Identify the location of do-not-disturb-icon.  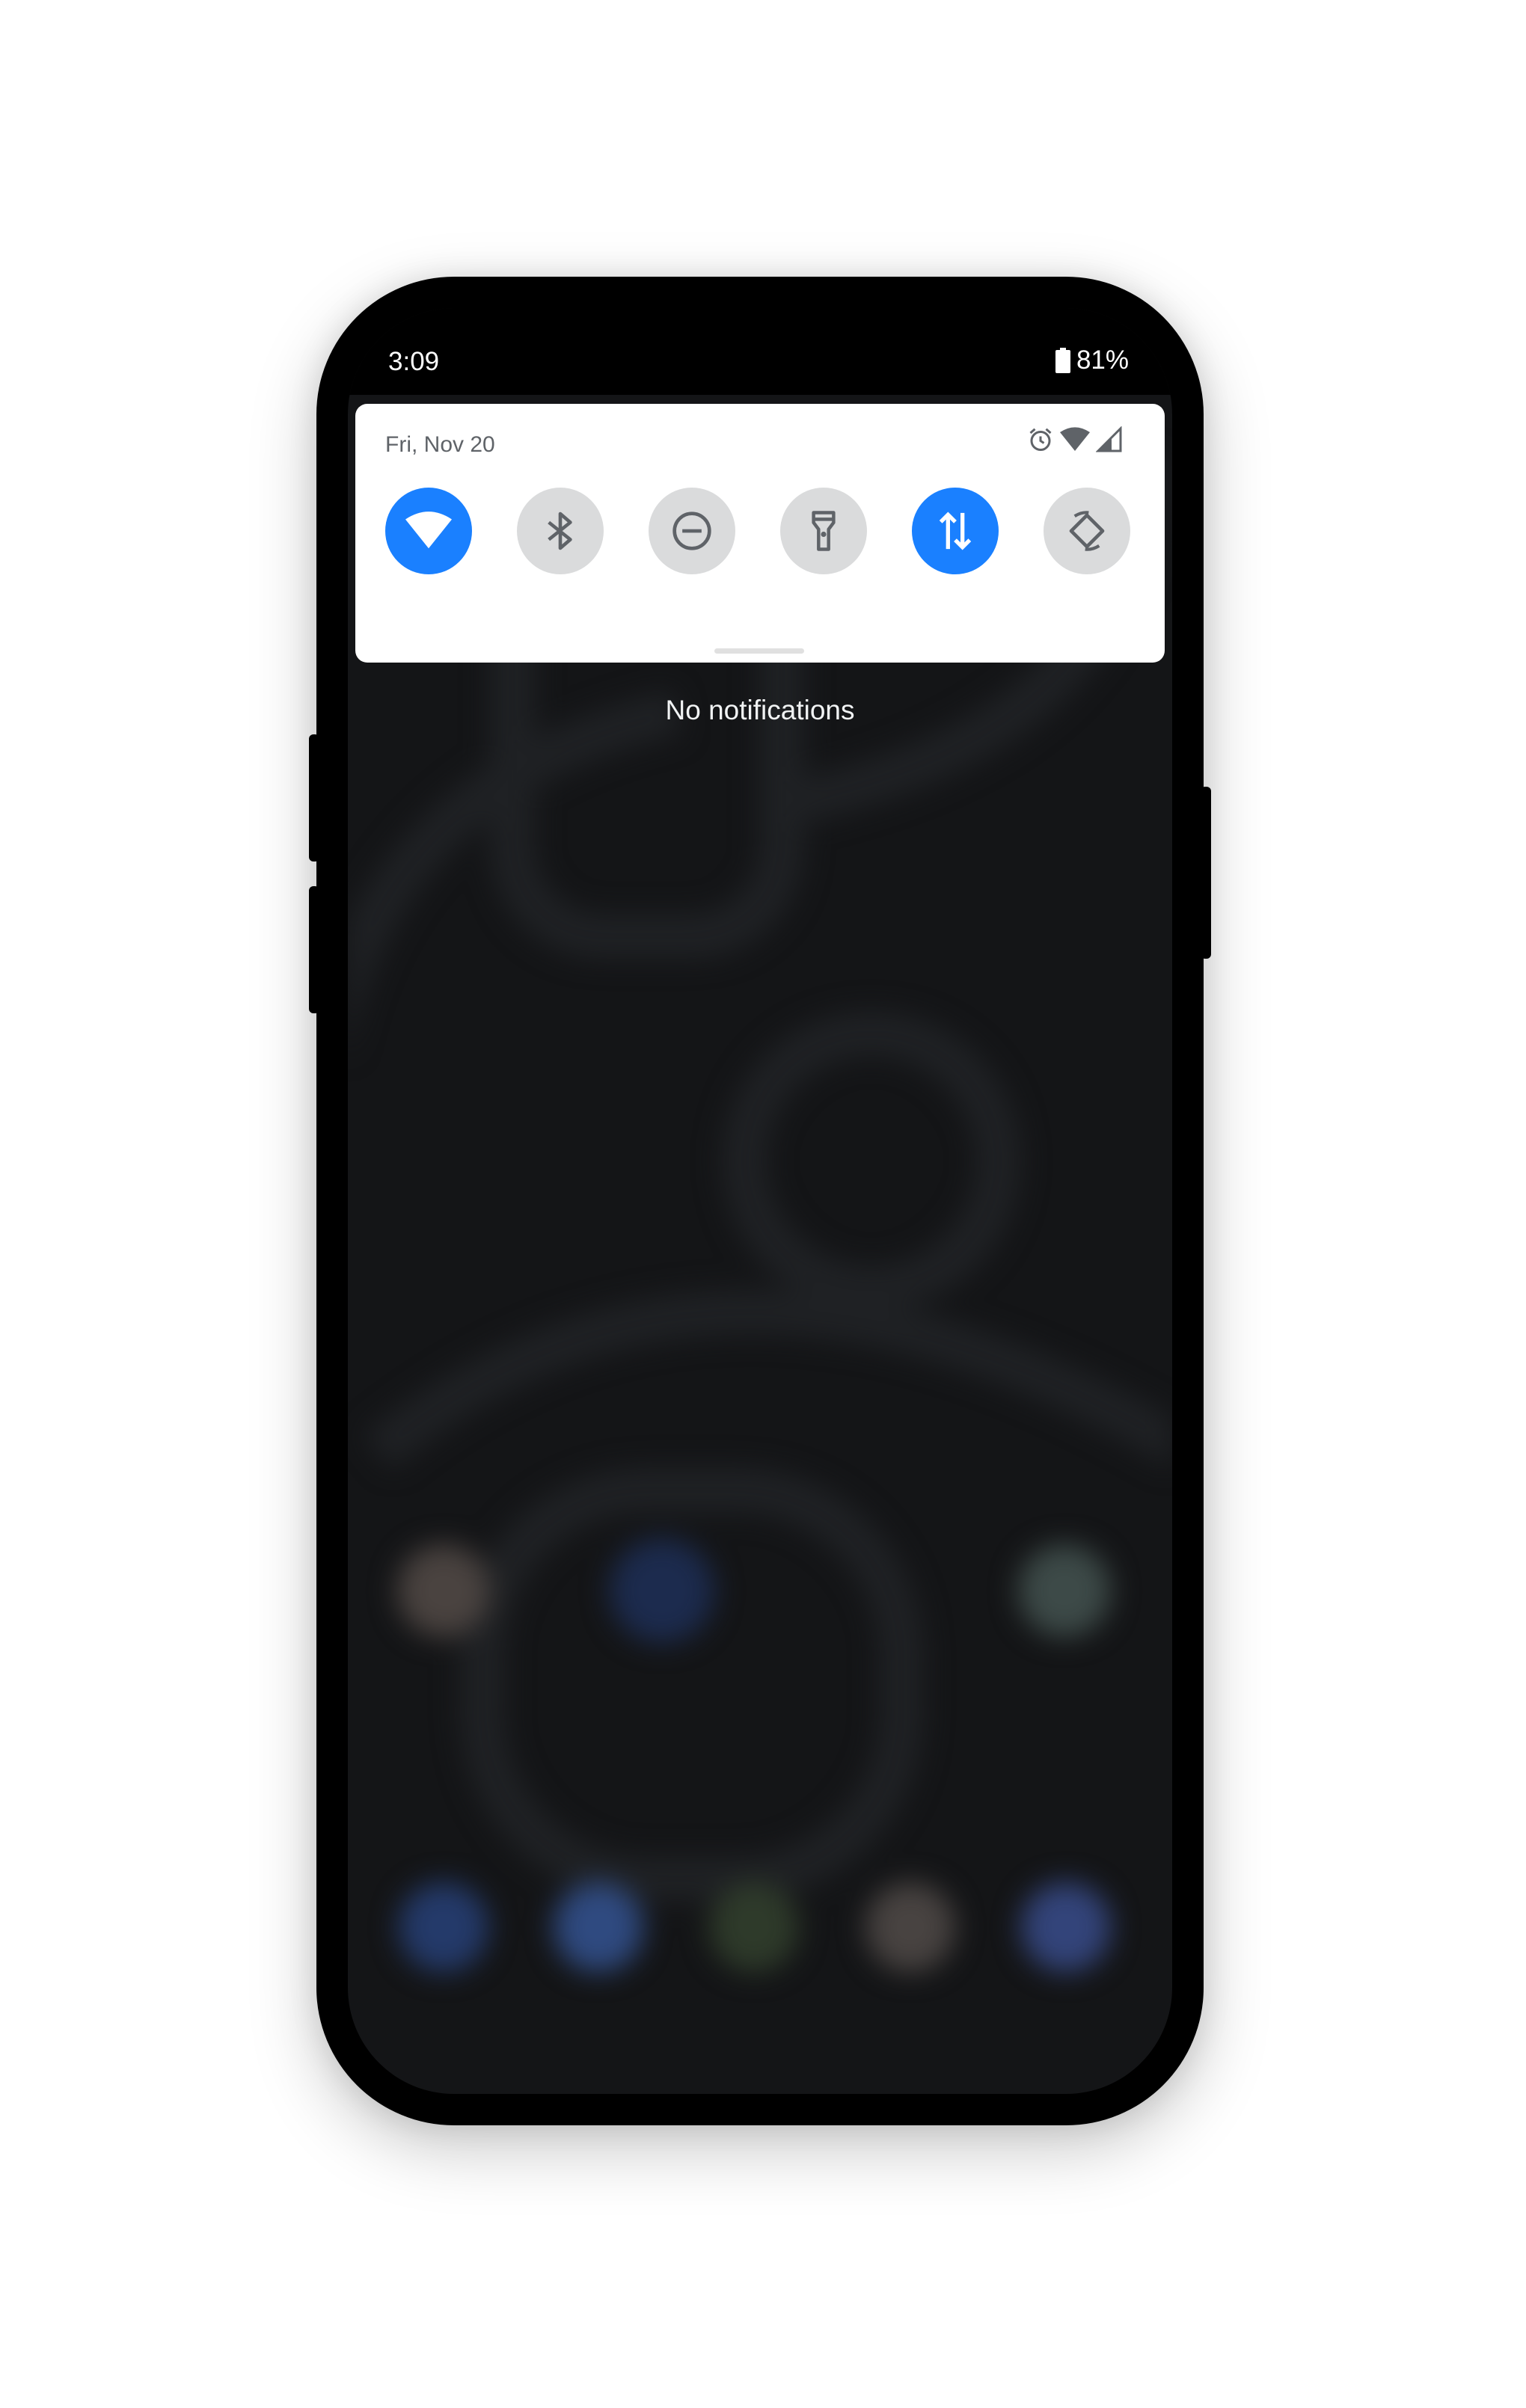
(691, 531).